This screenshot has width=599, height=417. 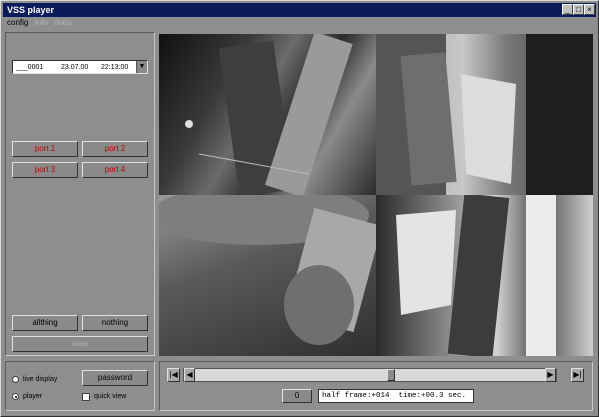 What do you see at coordinates (80, 344) in the screenshot?
I see `view-button: view` at bounding box center [80, 344].